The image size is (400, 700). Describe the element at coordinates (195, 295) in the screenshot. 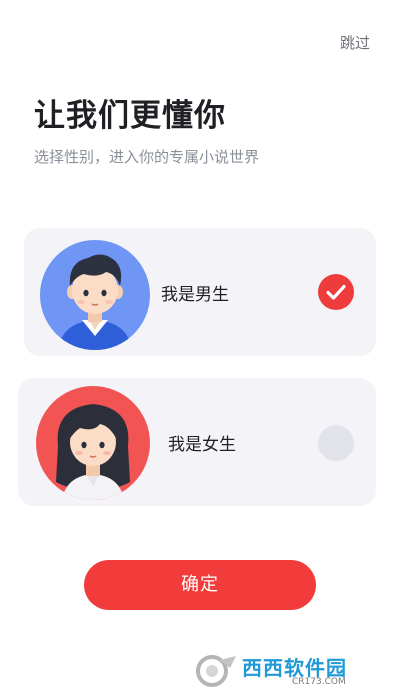

I see `male-option-label: 我是男生` at that location.